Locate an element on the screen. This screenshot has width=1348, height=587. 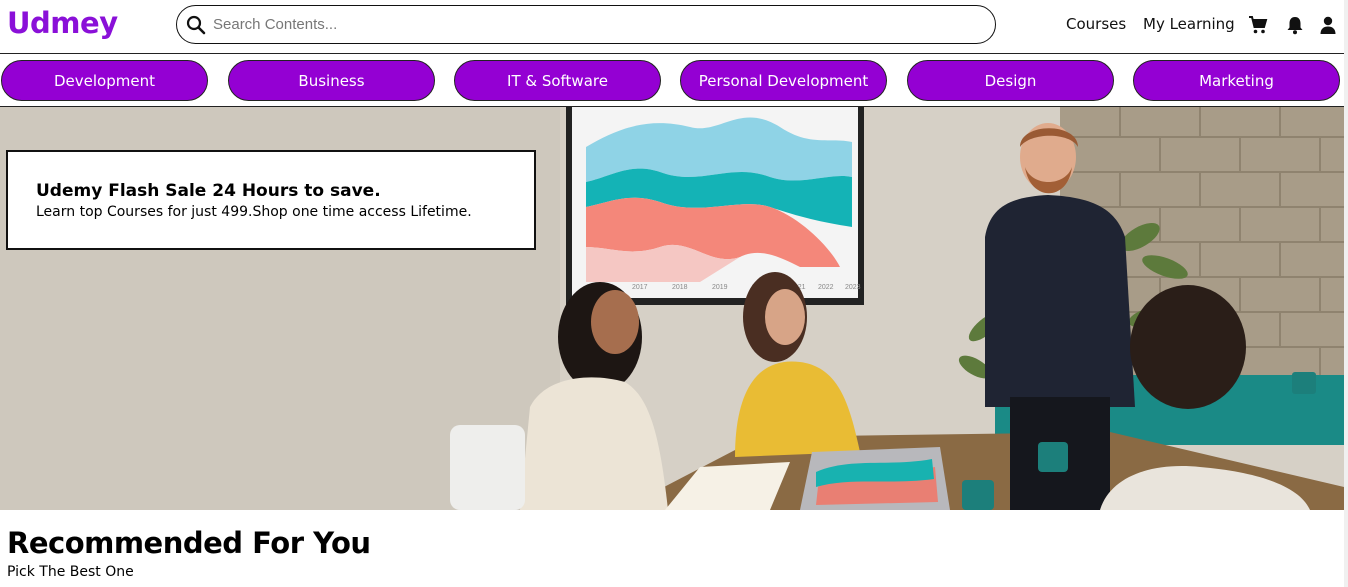
category-personal-development-button: Personal Development is located at coordinates (783, 80).